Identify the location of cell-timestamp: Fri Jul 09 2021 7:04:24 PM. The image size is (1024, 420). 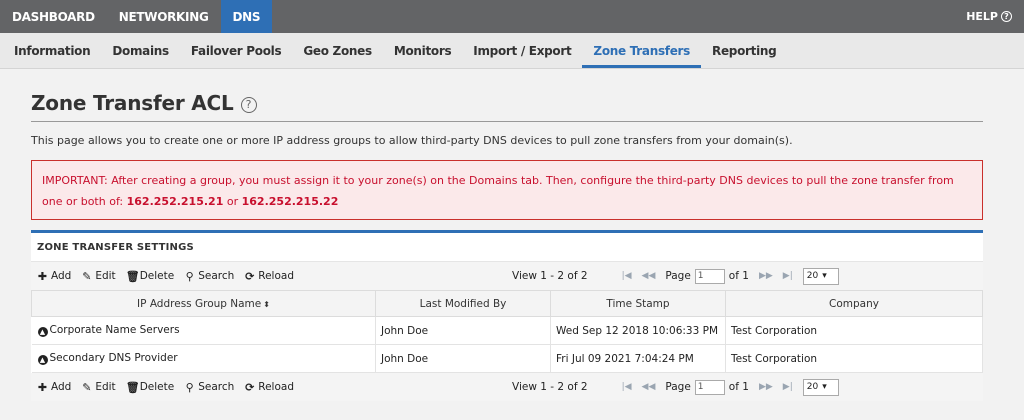
(638, 358).